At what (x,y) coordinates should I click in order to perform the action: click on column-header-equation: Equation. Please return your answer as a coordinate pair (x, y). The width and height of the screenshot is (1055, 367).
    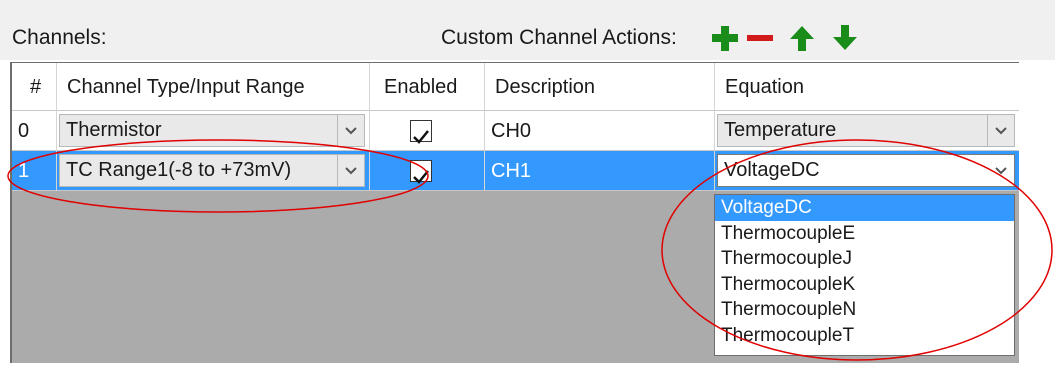
    Looking at the image, I should click on (867, 87).